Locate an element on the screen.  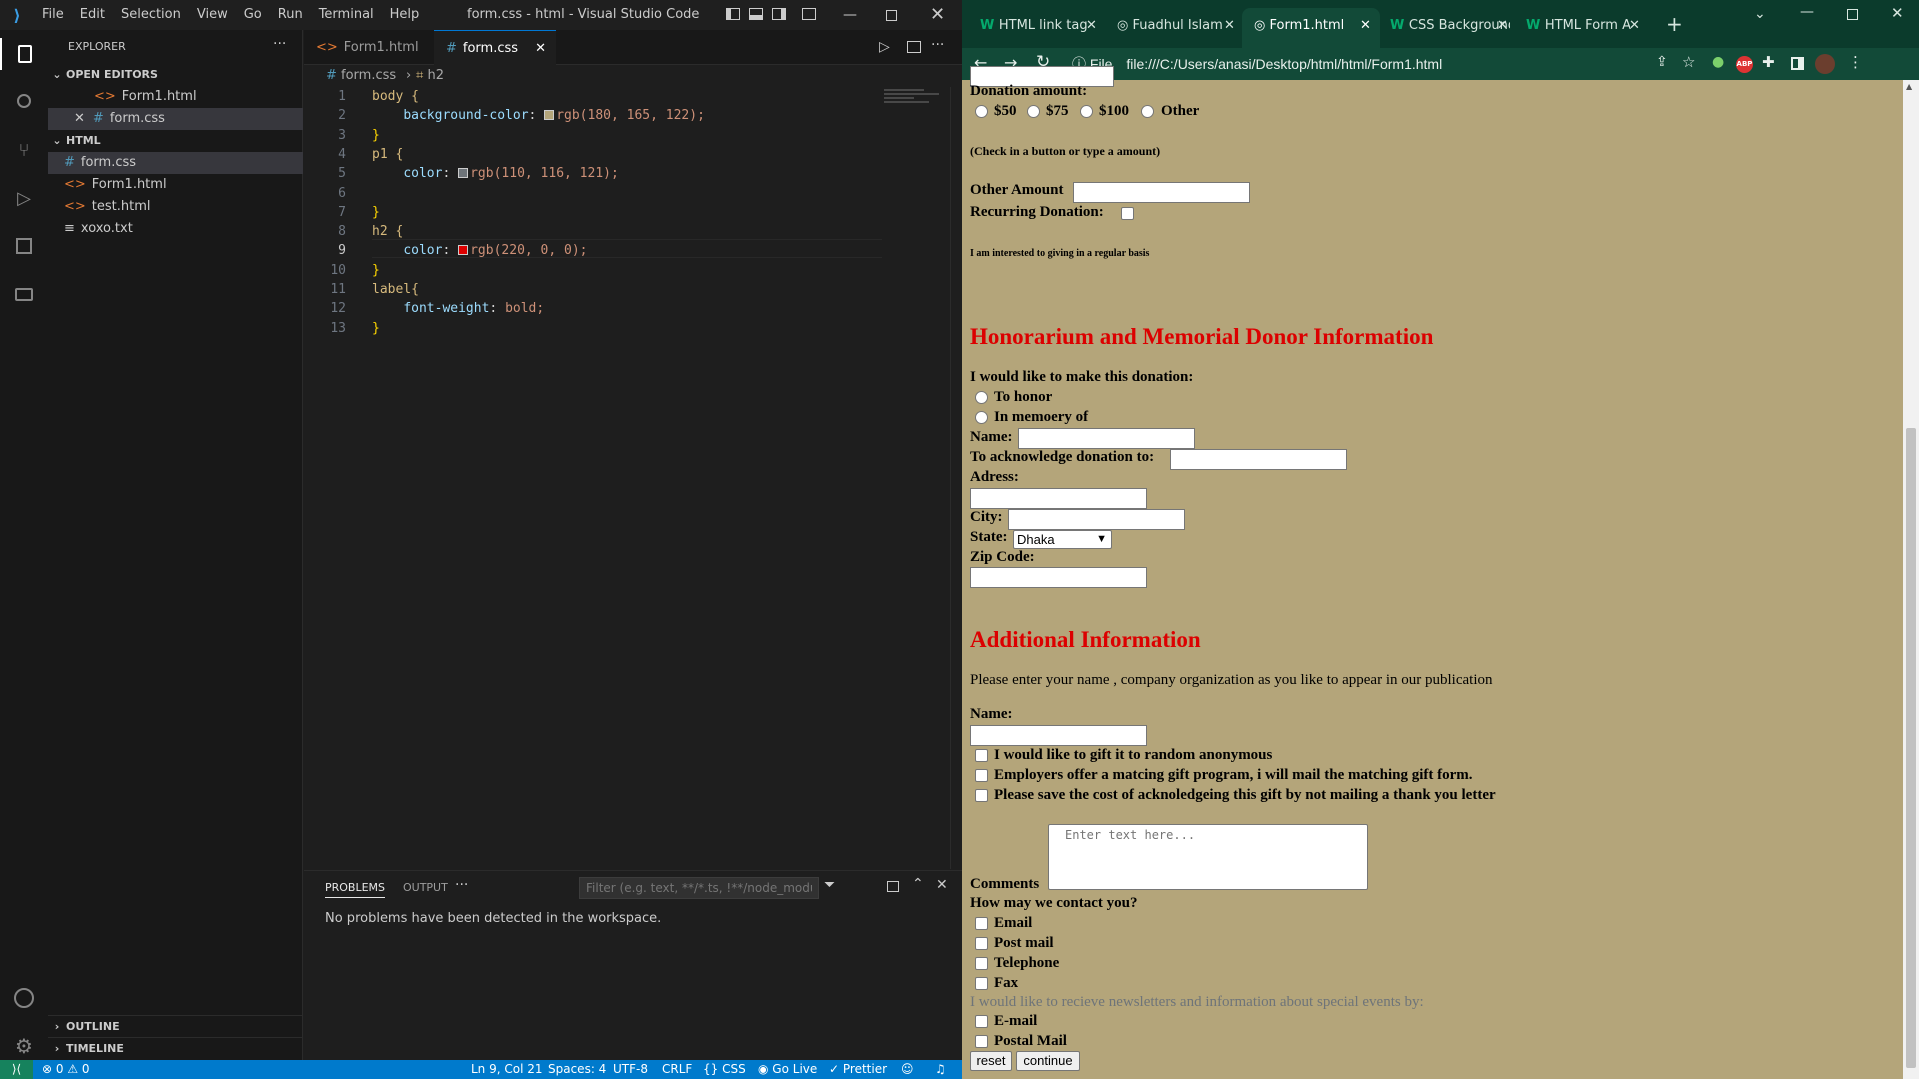
close-window-icon: ✕ is located at coordinates (937, 15).